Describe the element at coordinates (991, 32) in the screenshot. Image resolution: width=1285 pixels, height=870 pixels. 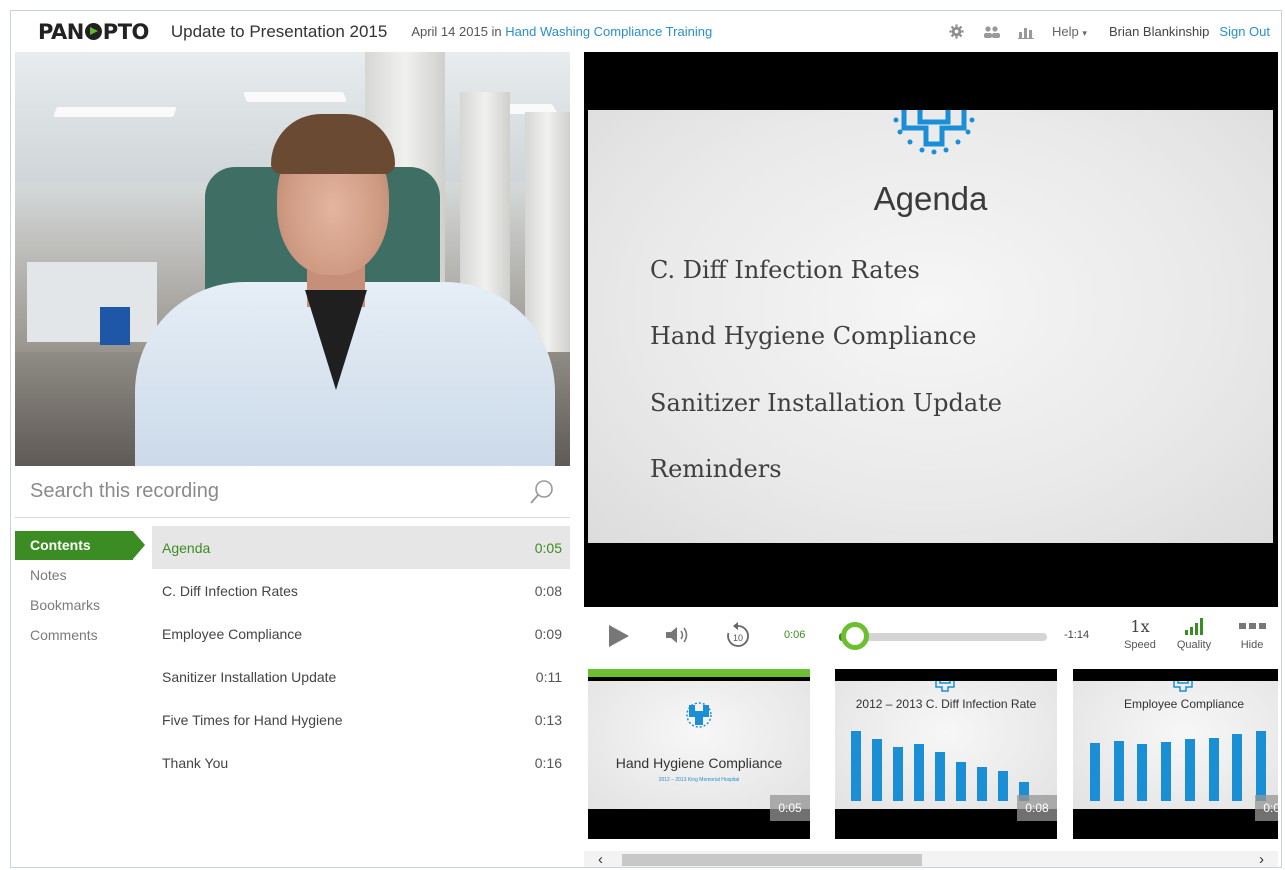
I see `users-icon` at that location.